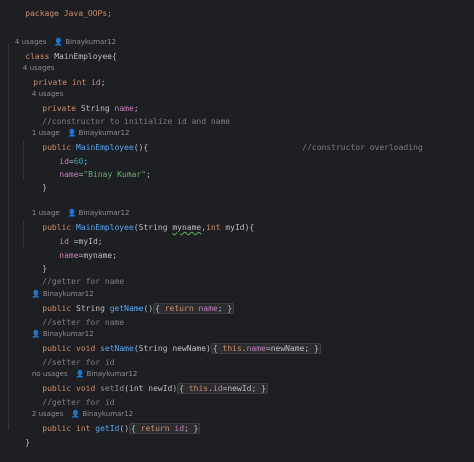 This screenshot has width=474, height=462. I want to click on code-line-field-name: private String name;, so click(90, 108).